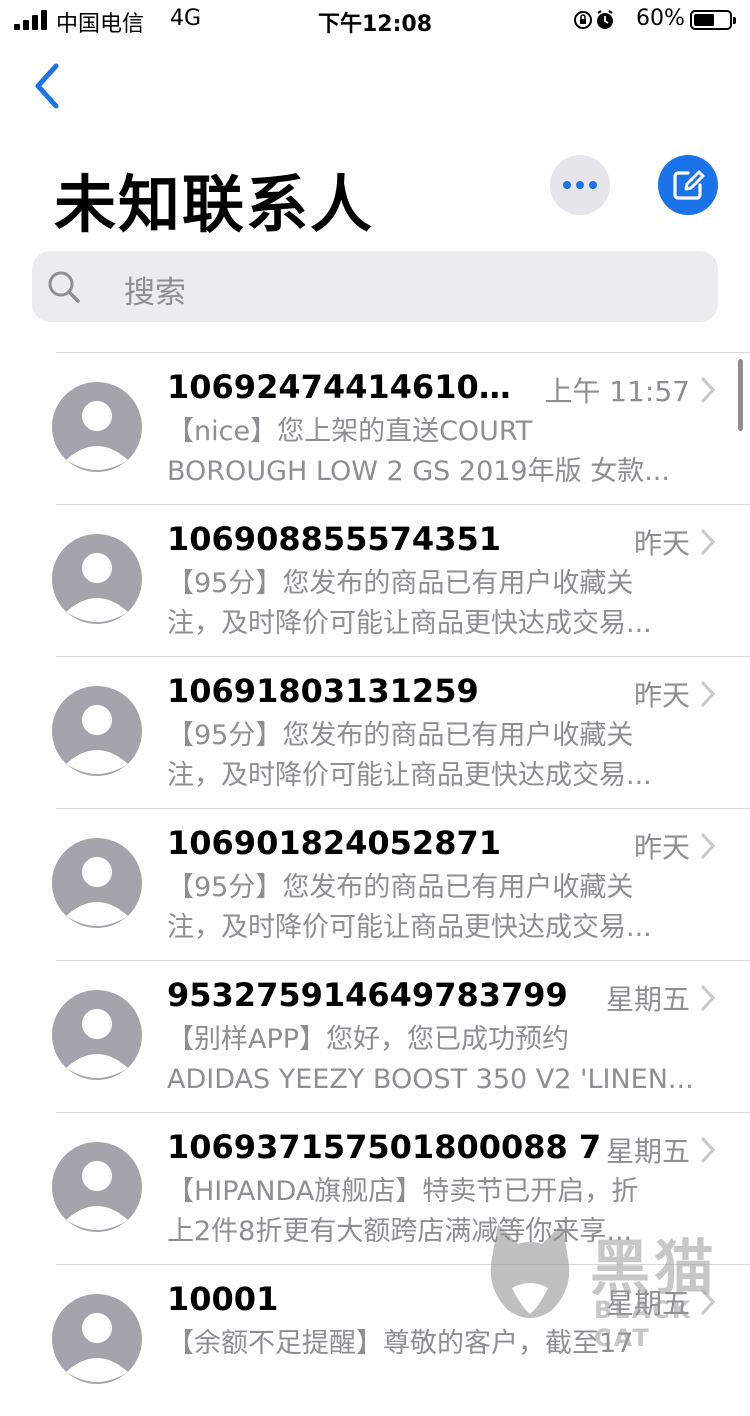  I want to click on compose-button, so click(688, 185).